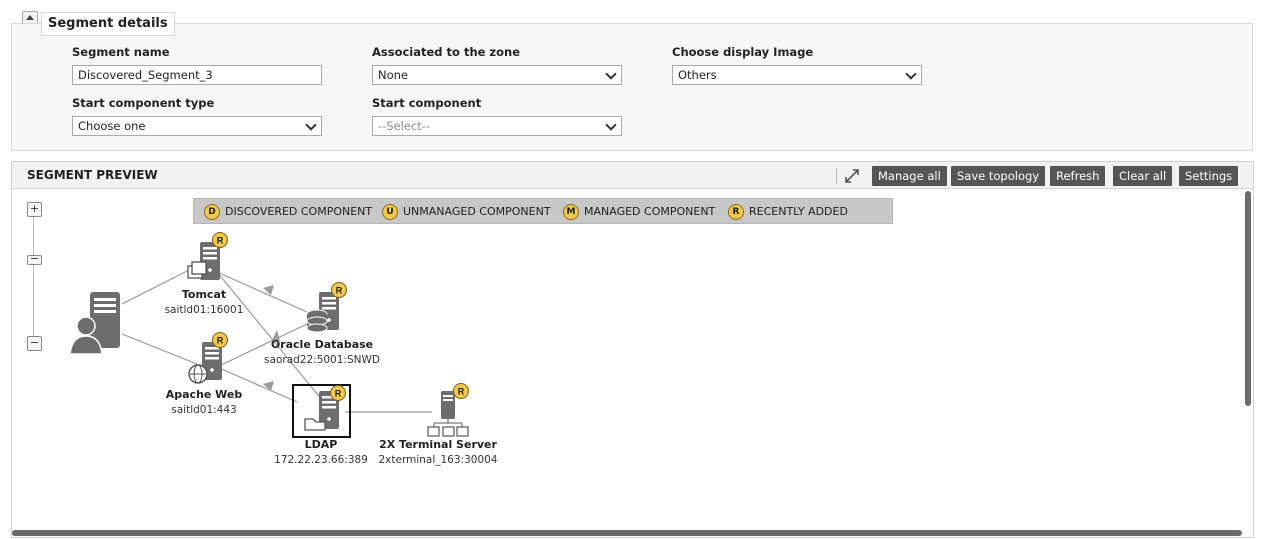  Describe the element at coordinates (446, 52) in the screenshot. I see `zone-label: Associated to the zone` at that location.